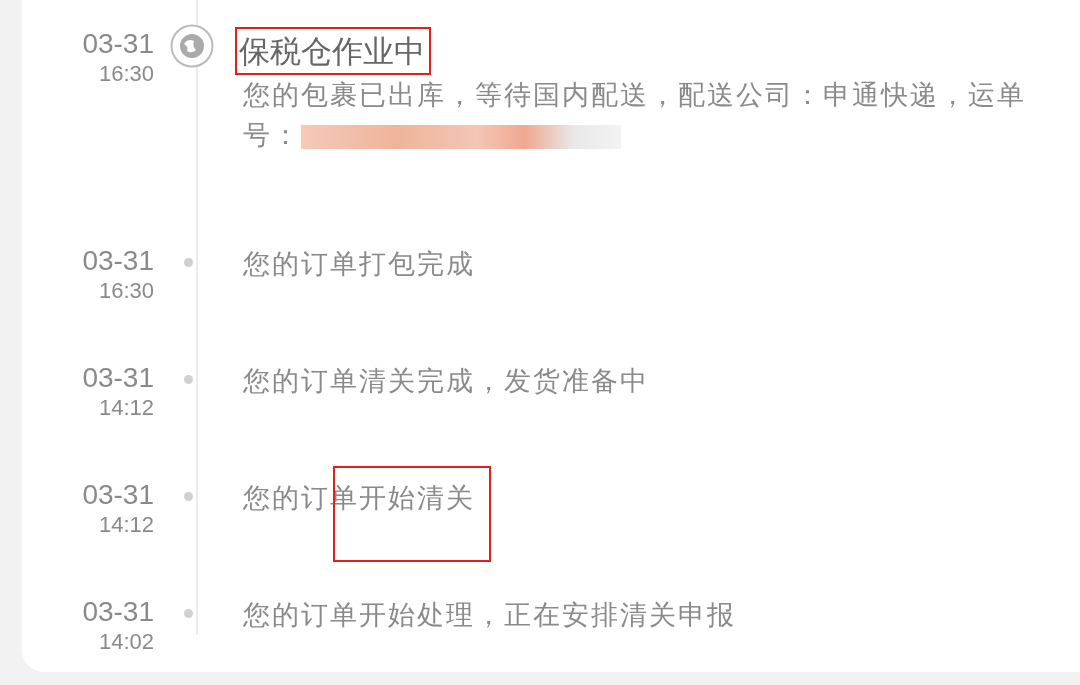 The image size is (1080, 685). What do you see at coordinates (417, 497) in the screenshot?
I see `event-text: 开始清关` at bounding box center [417, 497].